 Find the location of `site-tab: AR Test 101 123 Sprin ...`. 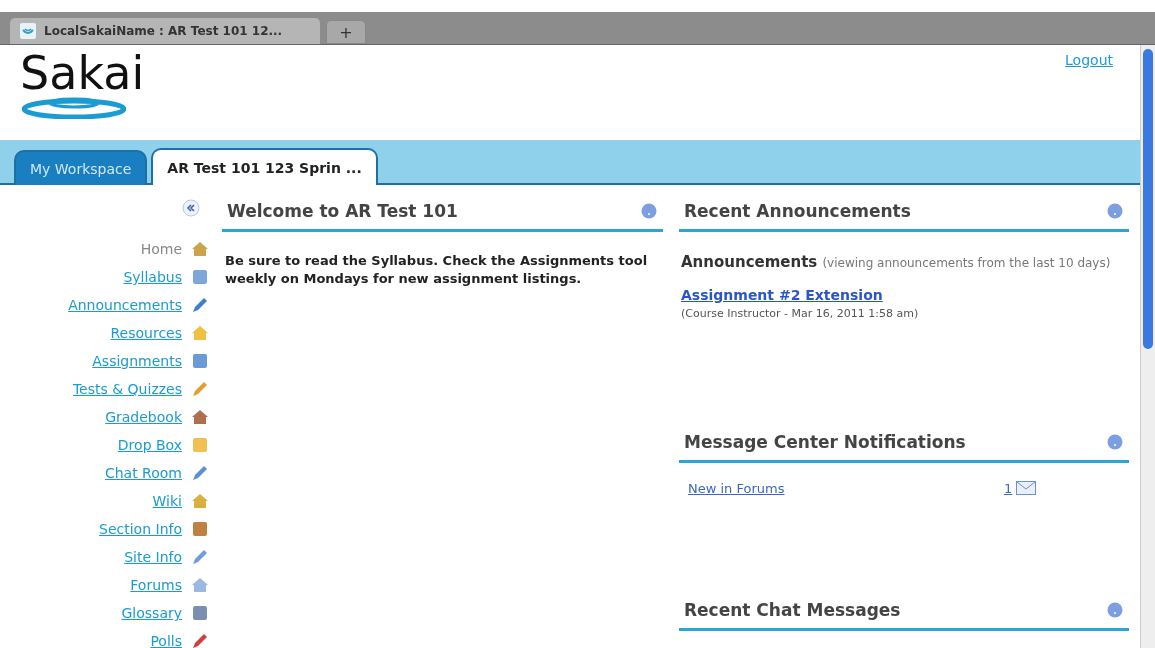

site-tab: AR Test 101 123 Sprin ... is located at coordinates (264, 166).